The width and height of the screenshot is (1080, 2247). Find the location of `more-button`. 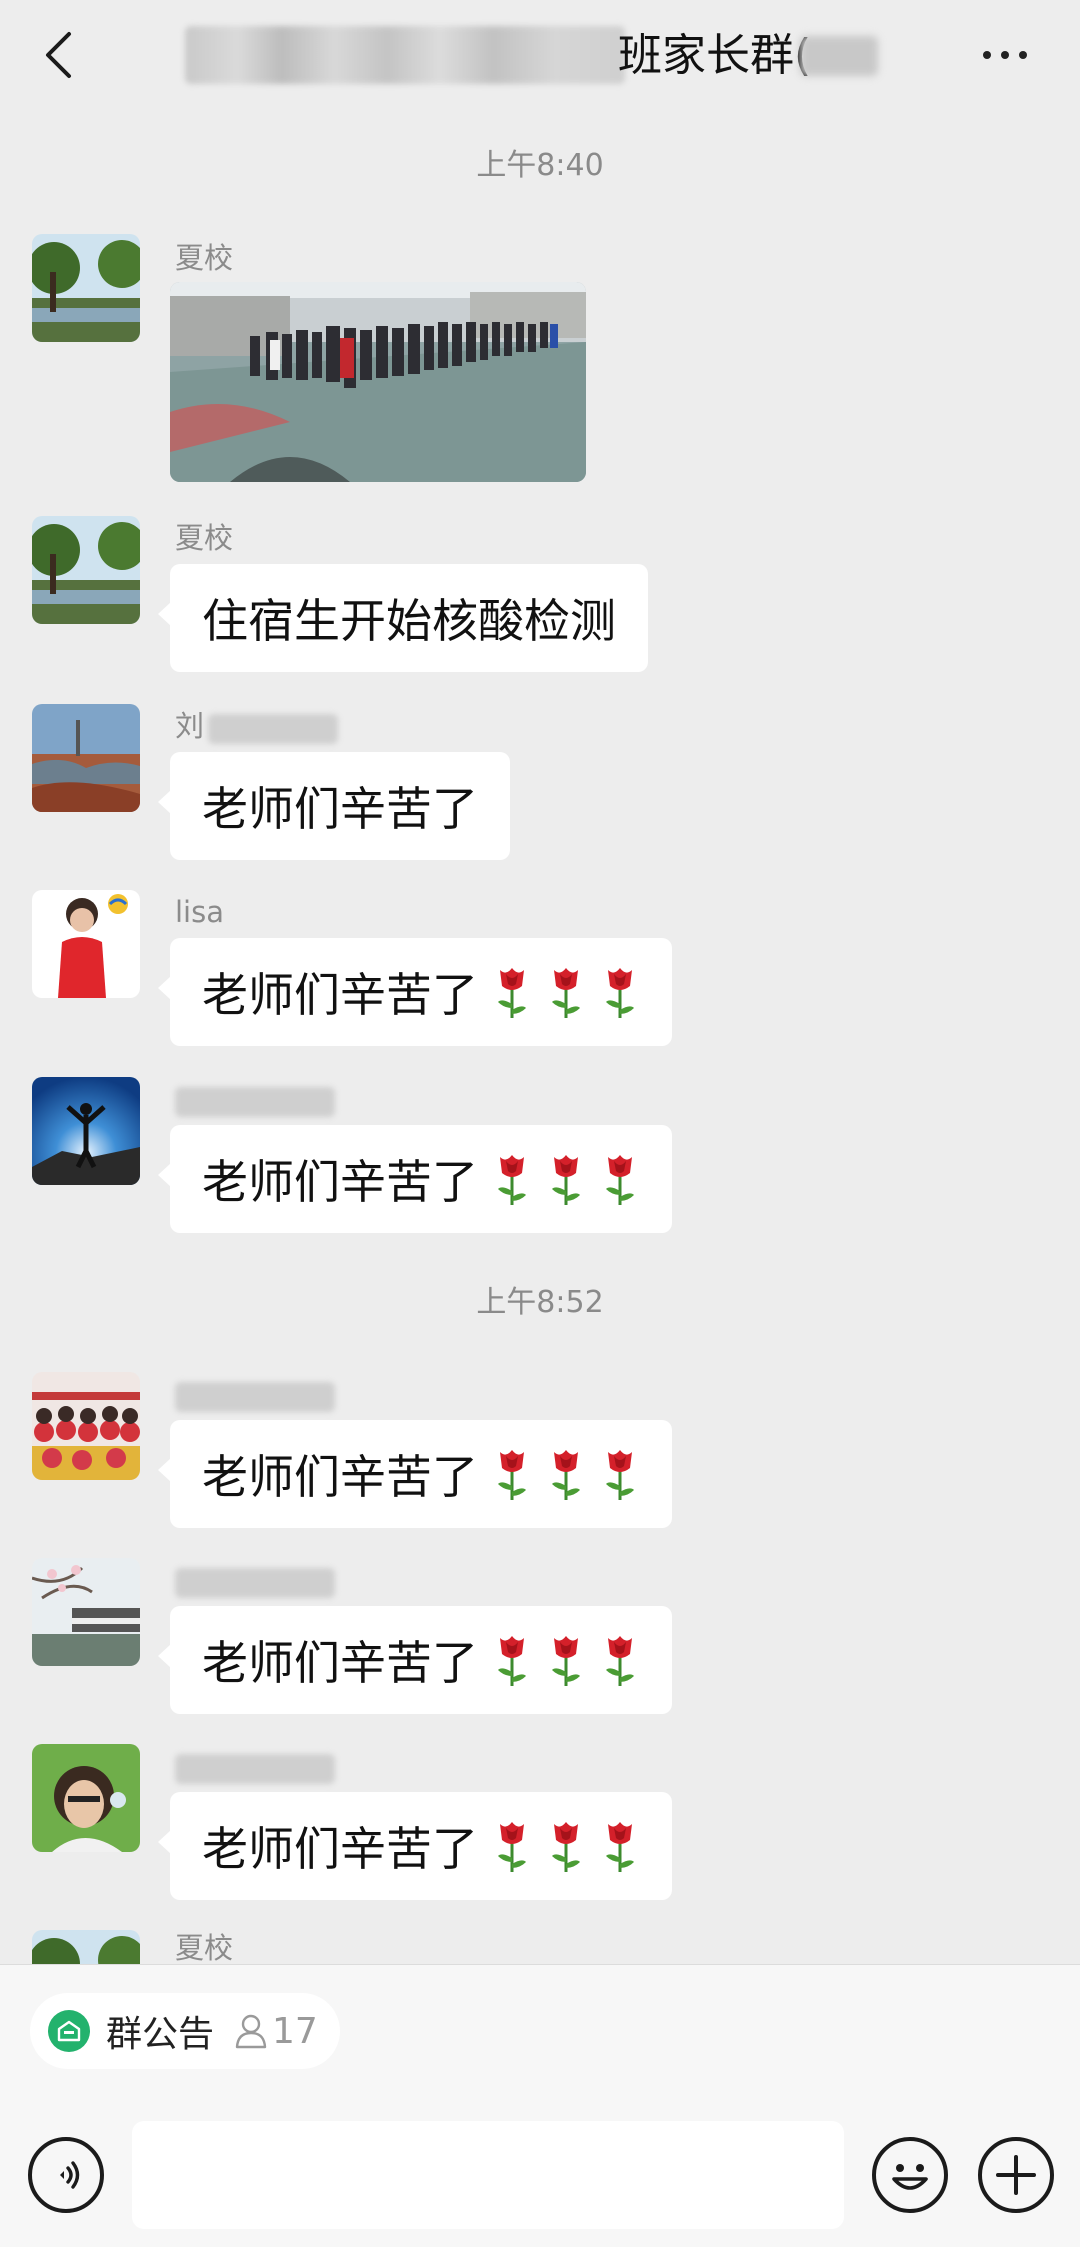

more-button is located at coordinates (1005, 55).